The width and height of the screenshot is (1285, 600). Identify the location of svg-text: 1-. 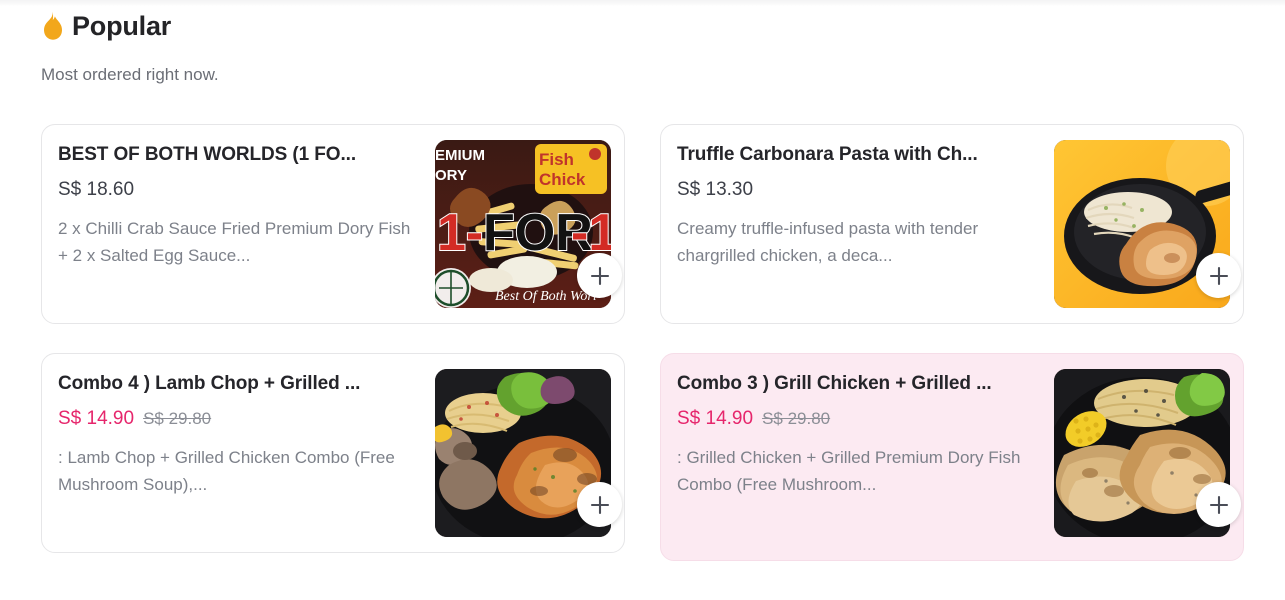
(460, 233).